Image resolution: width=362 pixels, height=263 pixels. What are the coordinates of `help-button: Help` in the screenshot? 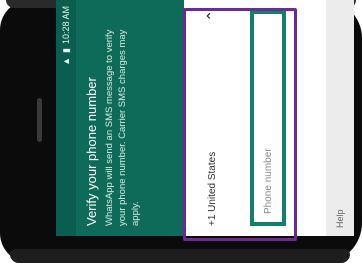 It's located at (340, 118).